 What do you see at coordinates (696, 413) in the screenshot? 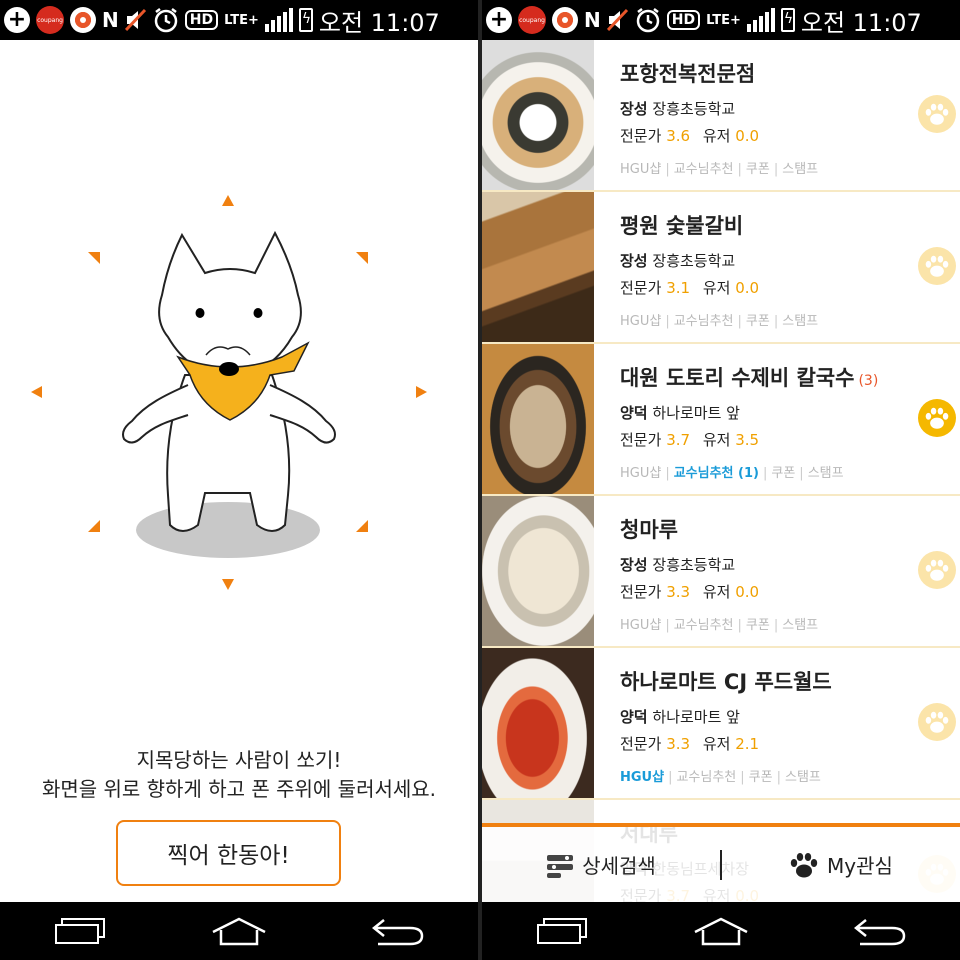
I see `location-landmark: 하나로마트 앞` at bounding box center [696, 413].